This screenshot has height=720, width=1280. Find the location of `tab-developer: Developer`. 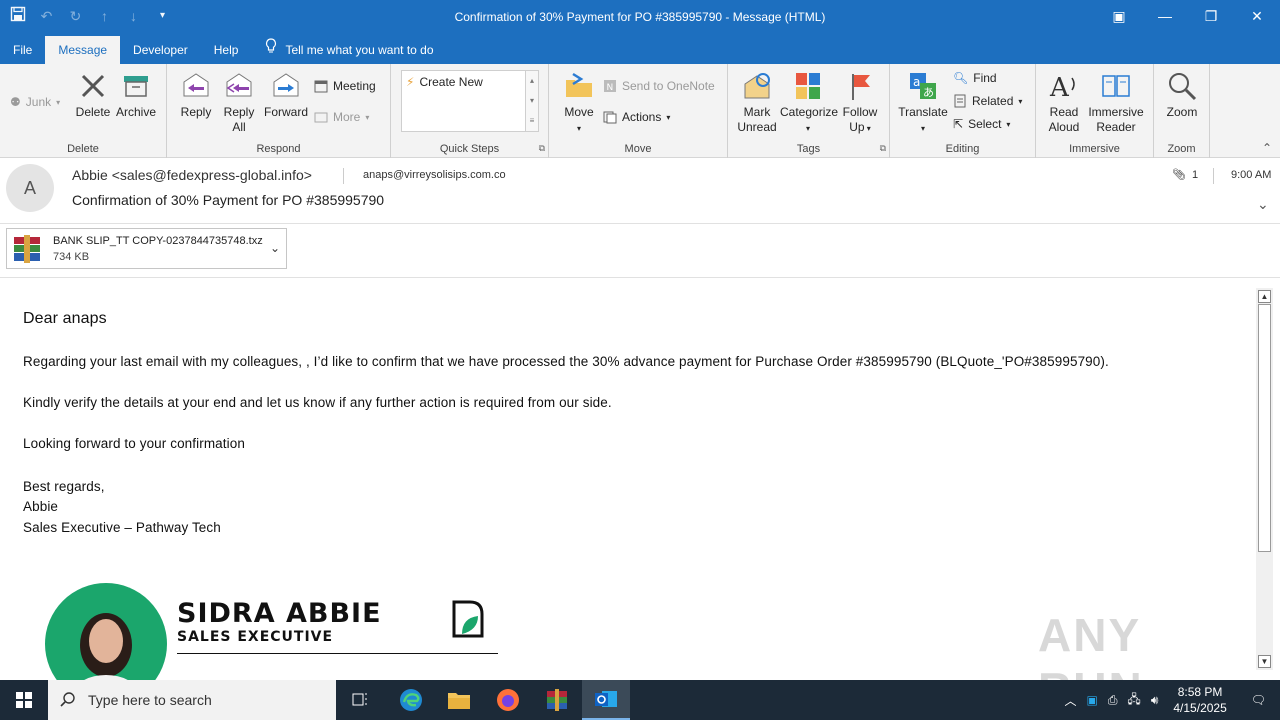

tab-developer: Developer is located at coordinates (160, 50).